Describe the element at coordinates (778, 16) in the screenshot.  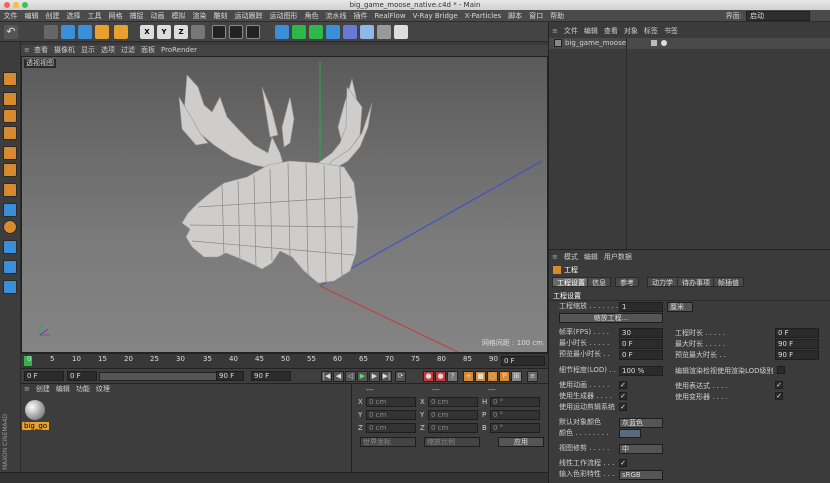
I see `layout-dropdown: 启动` at that location.